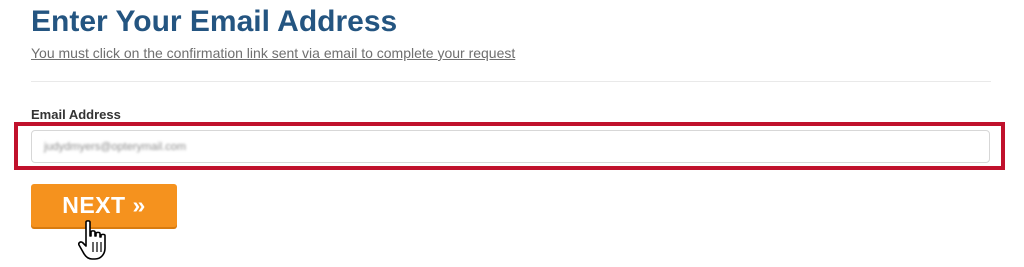 Image resolution: width=1024 pixels, height=267 pixels. What do you see at coordinates (511, 81) in the screenshot?
I see `divider` at bounding box center [511, 81].